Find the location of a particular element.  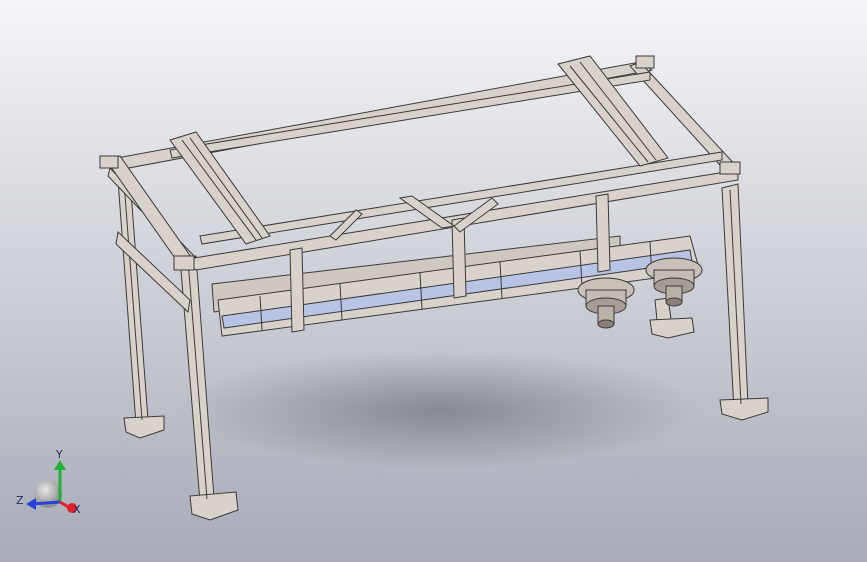

ground-shadow is located at coordinates (440, 410).